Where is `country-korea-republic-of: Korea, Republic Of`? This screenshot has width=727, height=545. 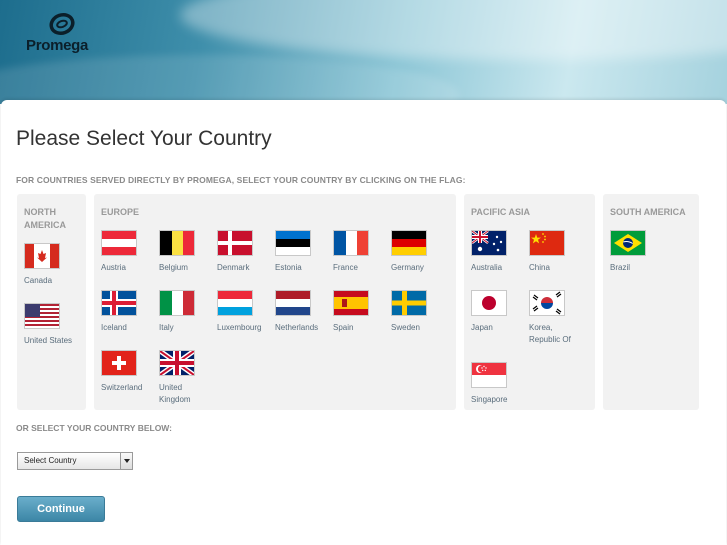
country-korea-republic-of: Korea, Republic Of is located at coordinates (557, 318).